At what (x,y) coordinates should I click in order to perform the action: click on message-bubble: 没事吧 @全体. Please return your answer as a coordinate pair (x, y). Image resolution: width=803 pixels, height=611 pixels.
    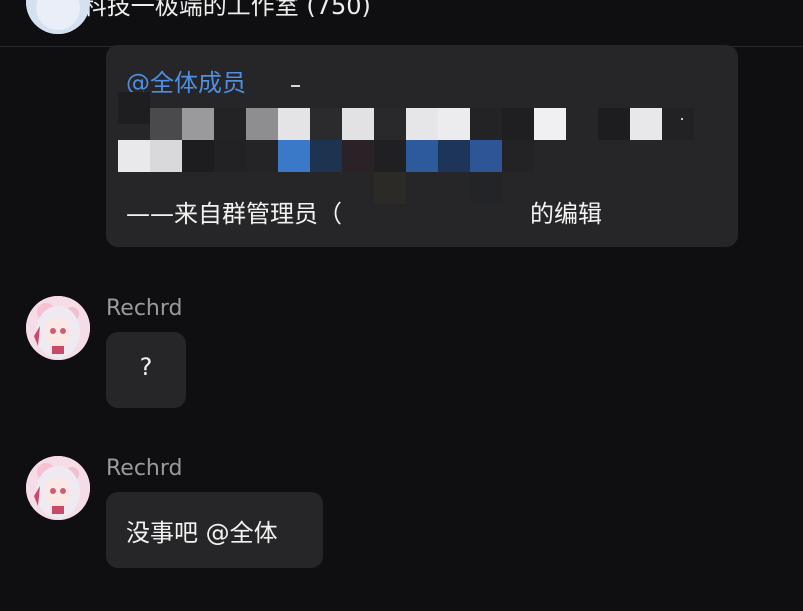
    Looking at the image, I should click on (214, 530).